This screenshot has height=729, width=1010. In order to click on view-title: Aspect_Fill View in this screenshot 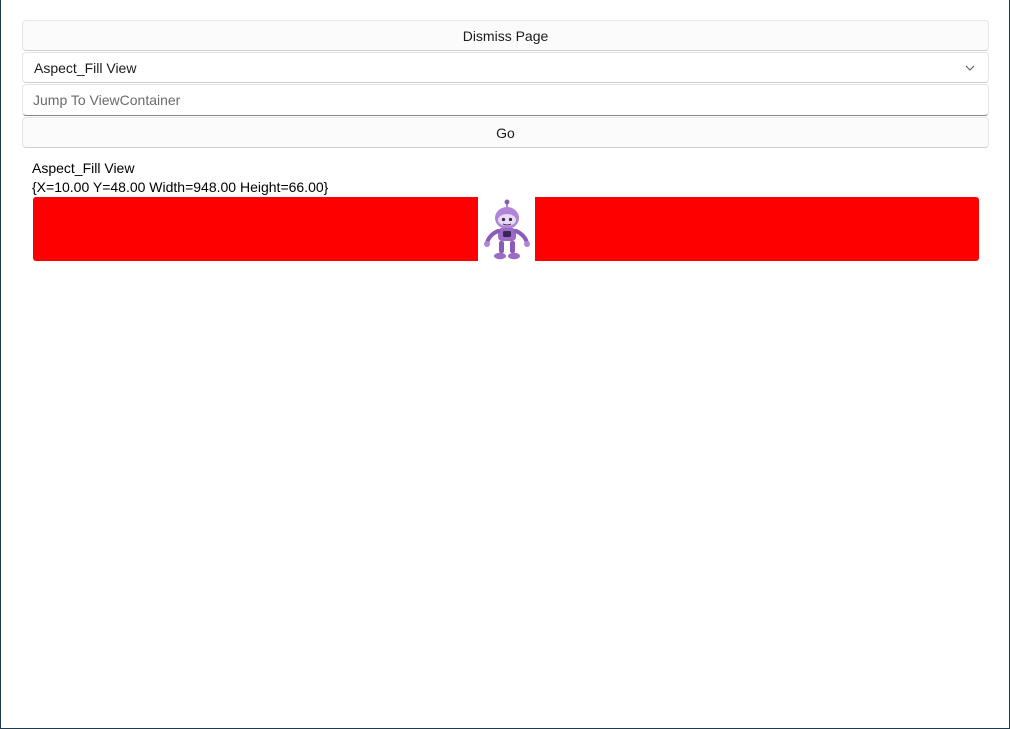, I will do `click(83, 168)`.